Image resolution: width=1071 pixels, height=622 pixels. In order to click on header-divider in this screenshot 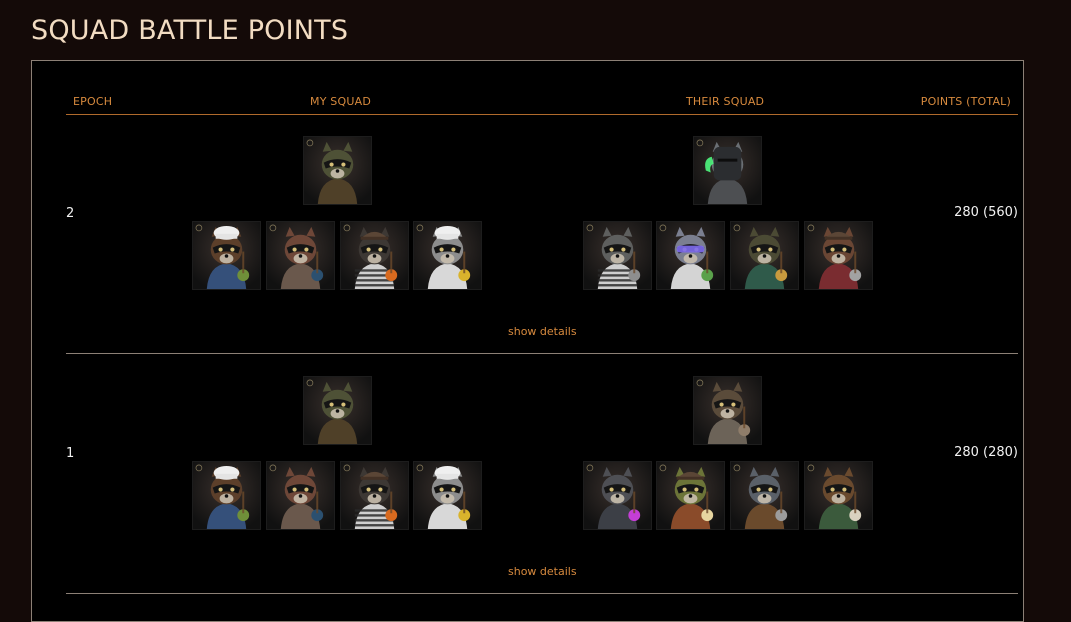, I will do `click(542, 114)`.